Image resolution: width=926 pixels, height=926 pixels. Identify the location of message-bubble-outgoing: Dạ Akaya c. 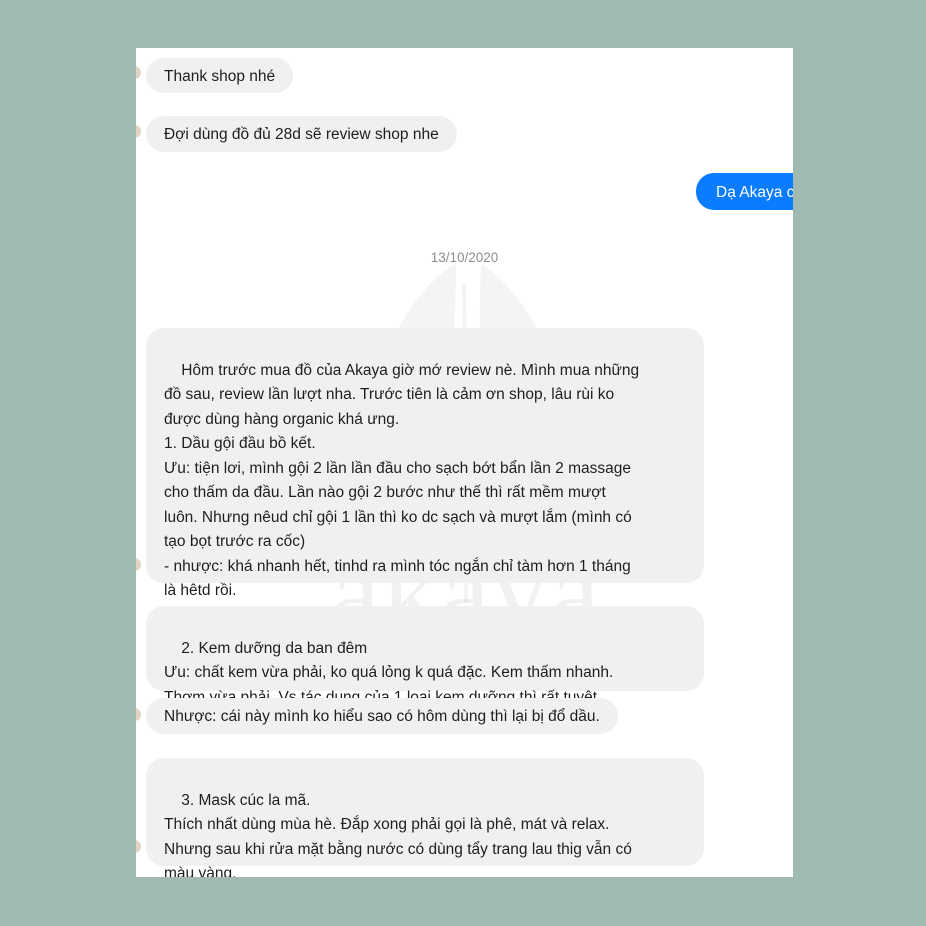
(744, 191).